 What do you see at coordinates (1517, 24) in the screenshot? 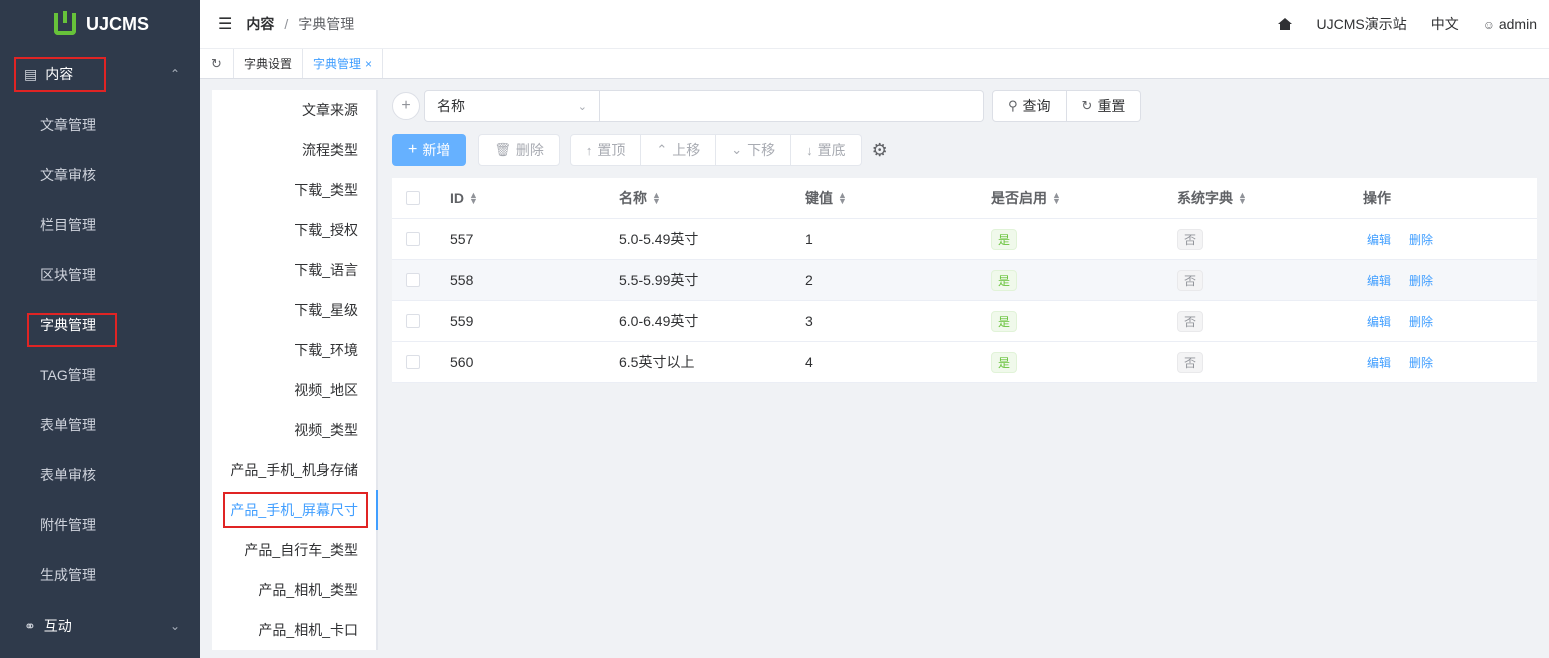
I see `user-name: admin` at bounding box center [1517, 24].